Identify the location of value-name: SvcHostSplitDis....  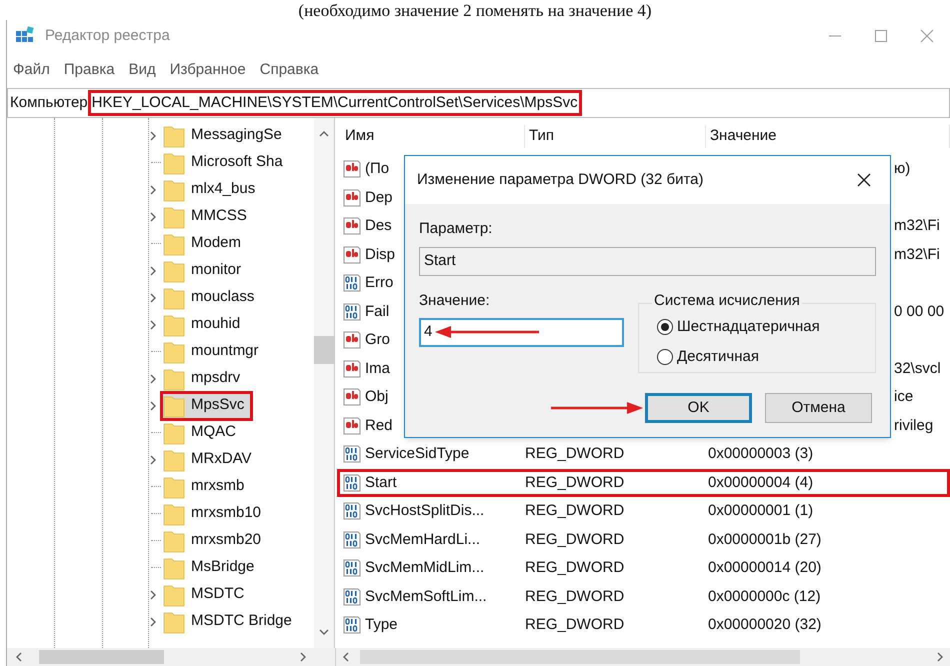
(424, 511).